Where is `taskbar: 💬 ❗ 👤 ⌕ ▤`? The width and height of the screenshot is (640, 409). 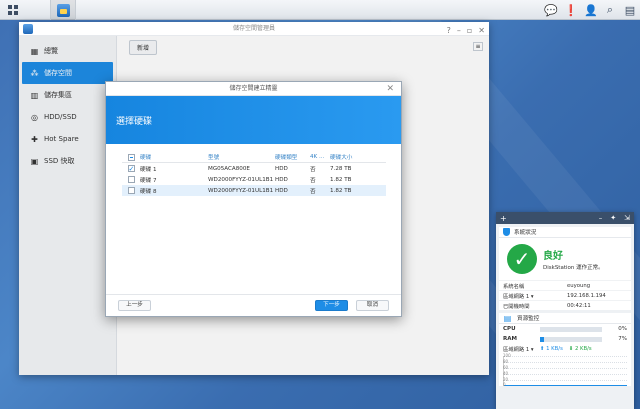
taskbar: 💬 ❗ 👤 ⌕ ▤ is located at coordinates (320, 10).